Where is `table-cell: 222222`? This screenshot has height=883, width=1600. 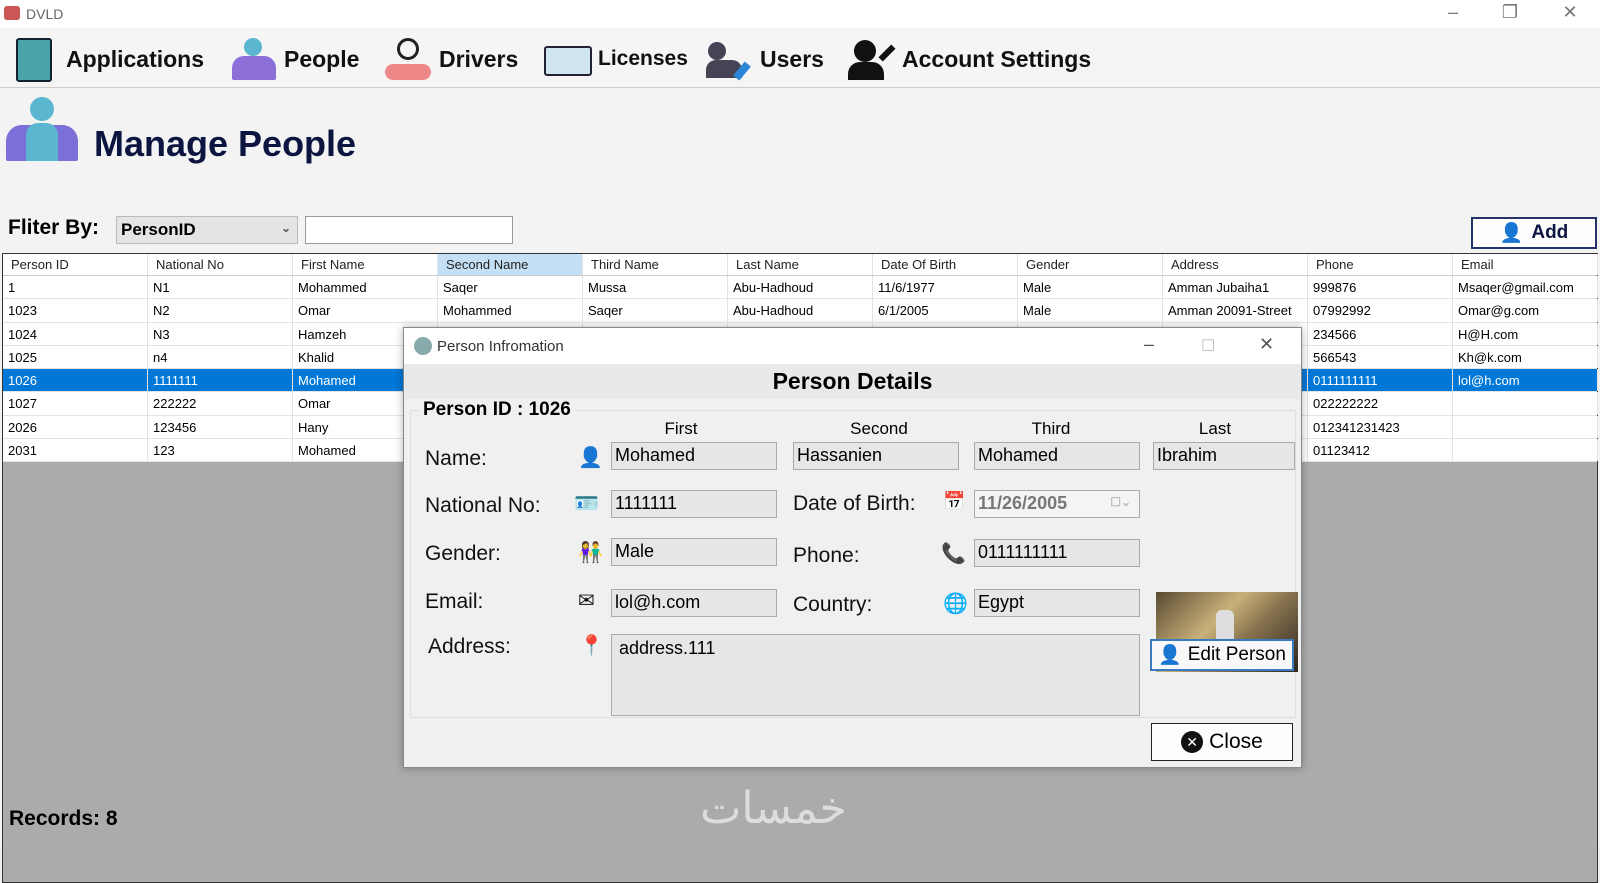 table-cell: 222222 is located at coordinates (220, 403).